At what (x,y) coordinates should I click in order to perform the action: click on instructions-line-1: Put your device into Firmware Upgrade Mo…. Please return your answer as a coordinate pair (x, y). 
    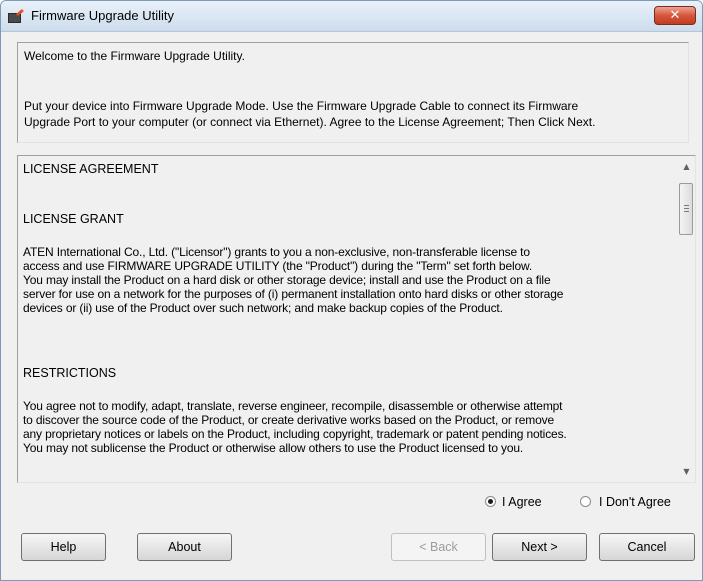
    Looking at the image, I should click on (301, 106).